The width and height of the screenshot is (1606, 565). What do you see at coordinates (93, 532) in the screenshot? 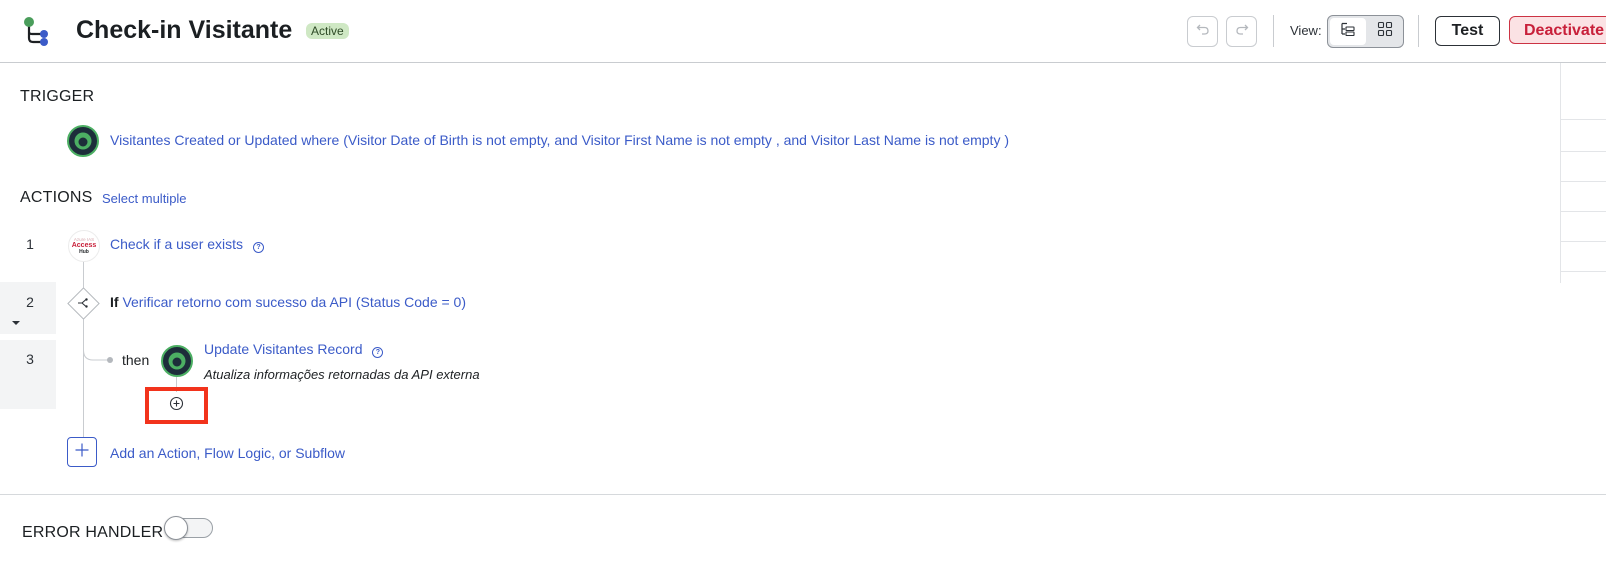
I see `error-handler-label: ERROR HANDLER` at bounding box center [93, 532].